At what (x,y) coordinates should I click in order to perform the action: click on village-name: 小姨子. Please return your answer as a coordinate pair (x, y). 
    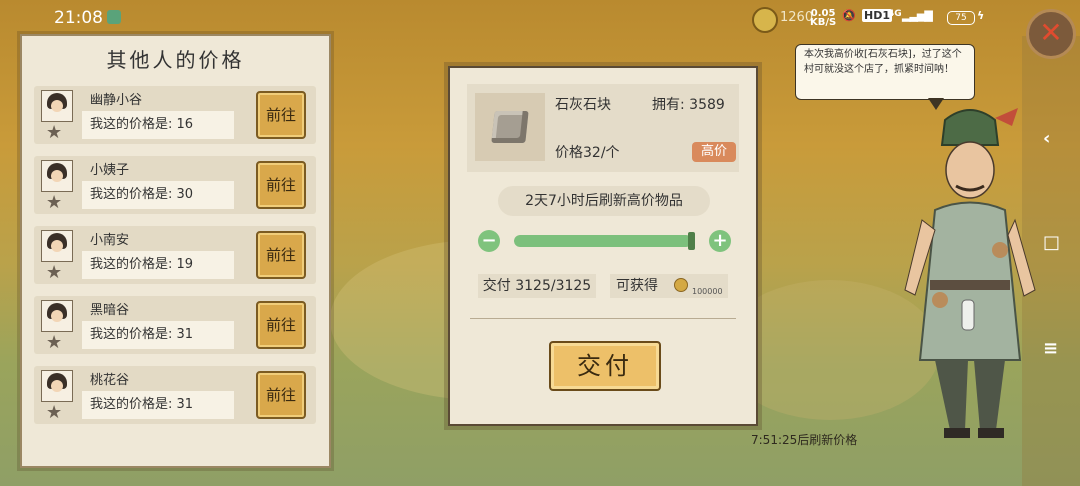
    Looking at the image, I should click on (110, 170).